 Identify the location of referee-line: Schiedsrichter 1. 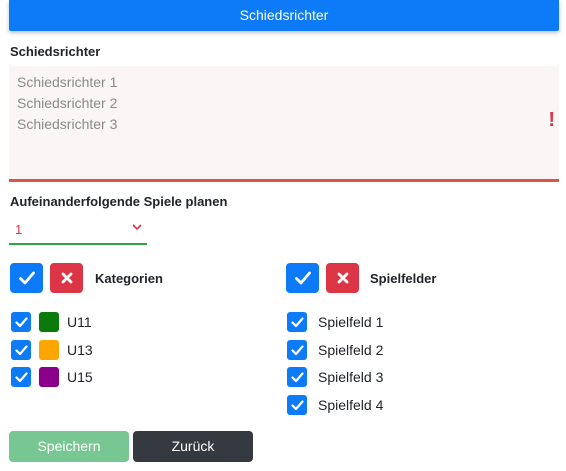
(67, 82).